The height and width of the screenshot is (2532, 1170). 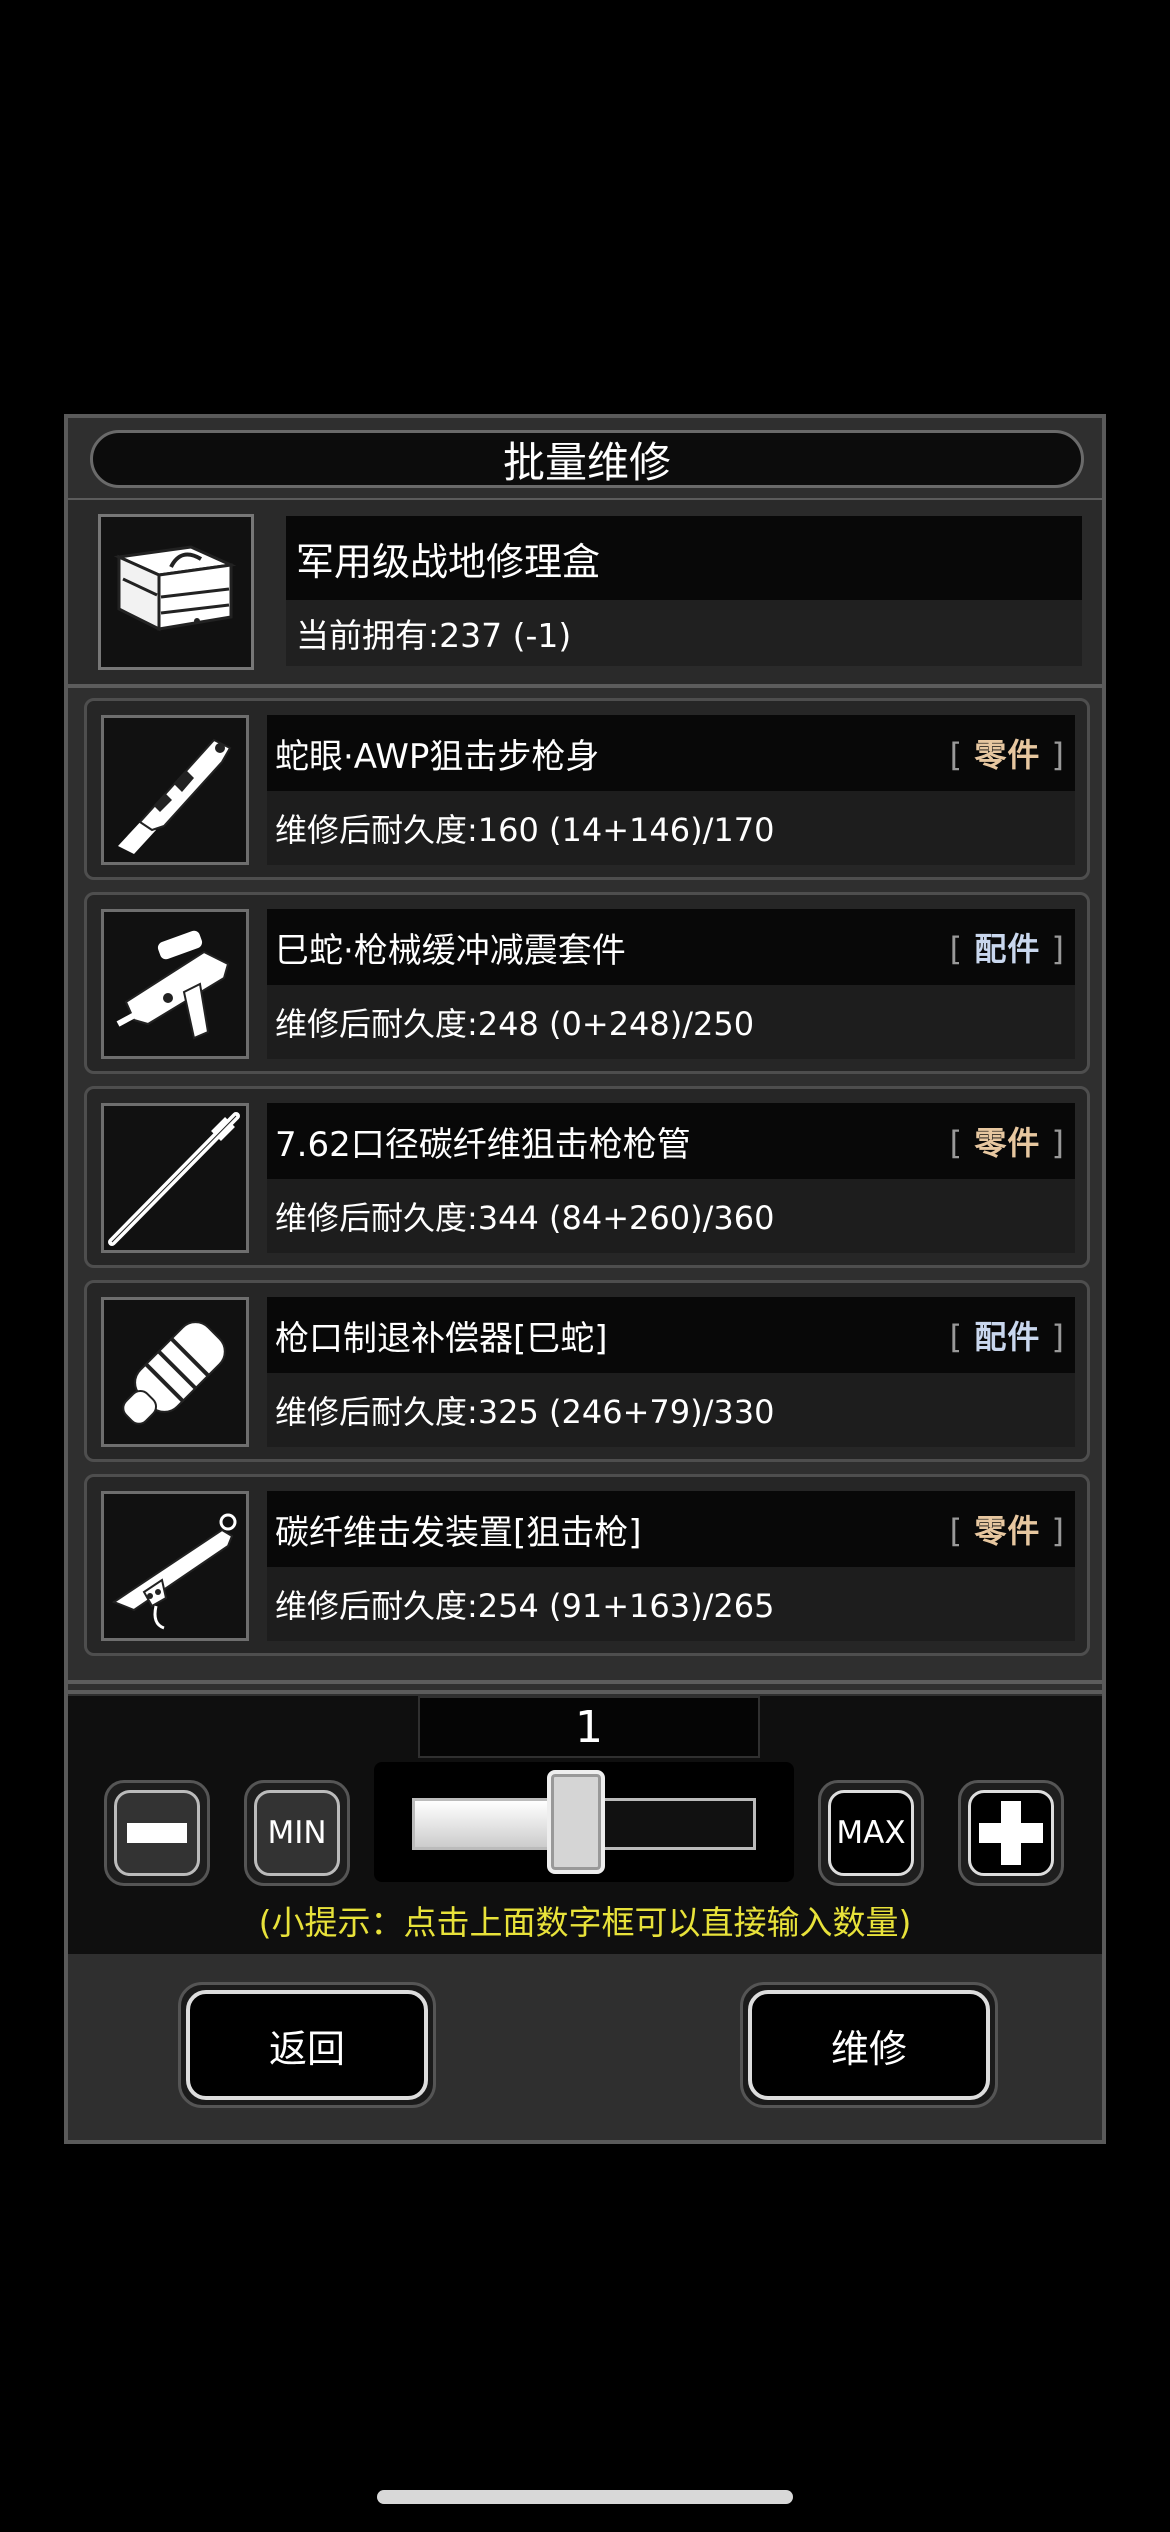 I want to click on item-name: 巳蛇·枪械缓冲减震套件, so click(x=450, y=950).